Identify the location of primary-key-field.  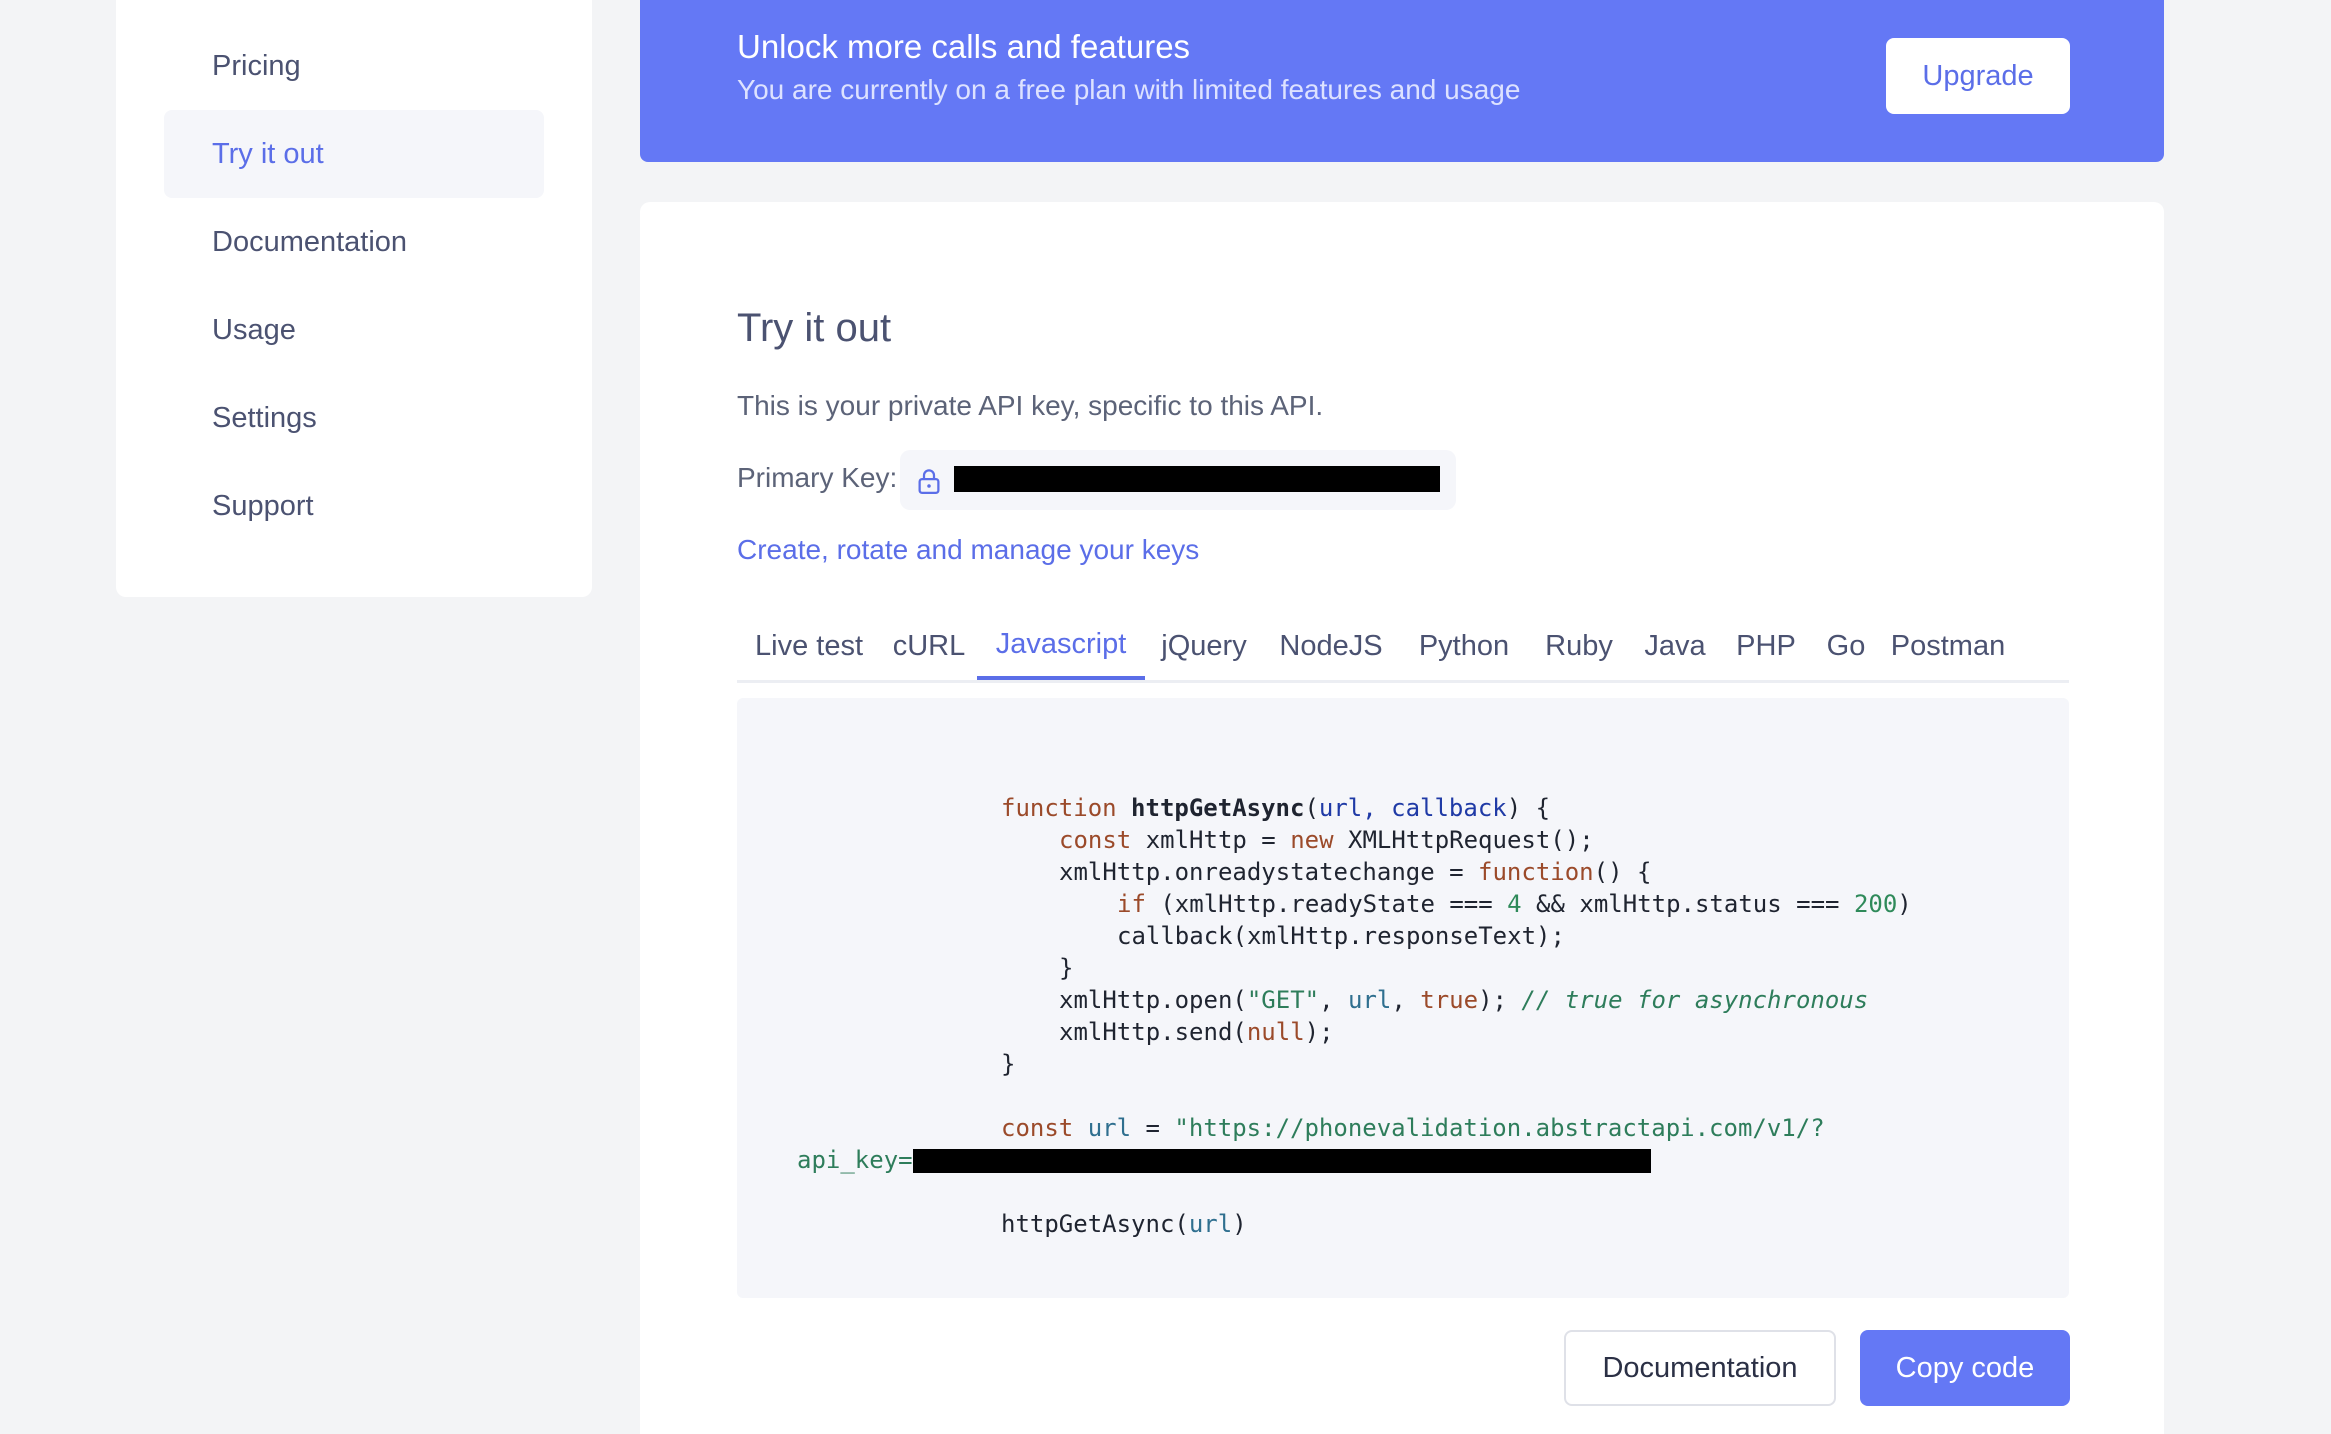
(1178, 480).